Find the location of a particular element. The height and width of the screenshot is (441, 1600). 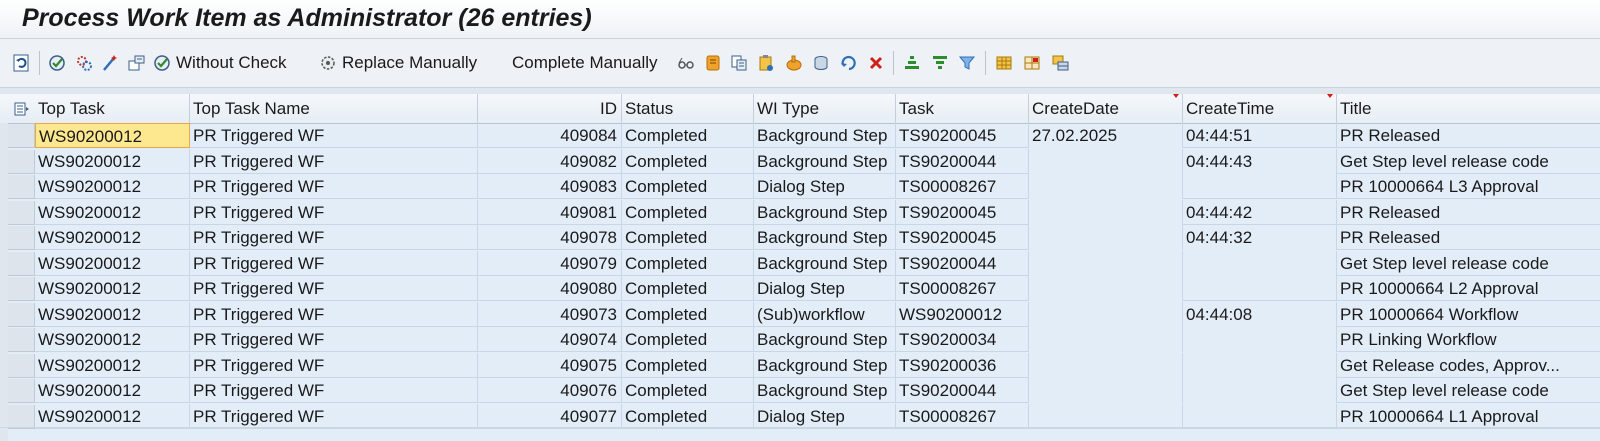

column-header-top-task: Top Task is located at coordinates (112, 108).